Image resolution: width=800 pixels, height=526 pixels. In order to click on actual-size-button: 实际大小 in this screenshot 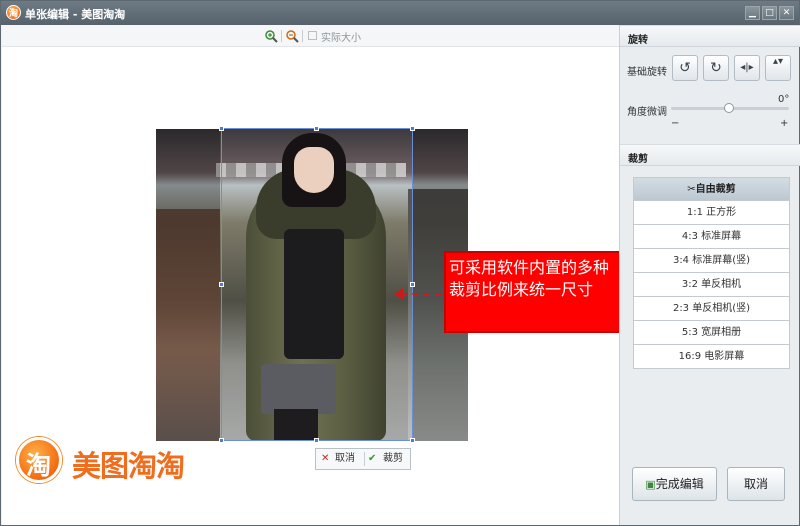, I will do `click(341, 36)`.